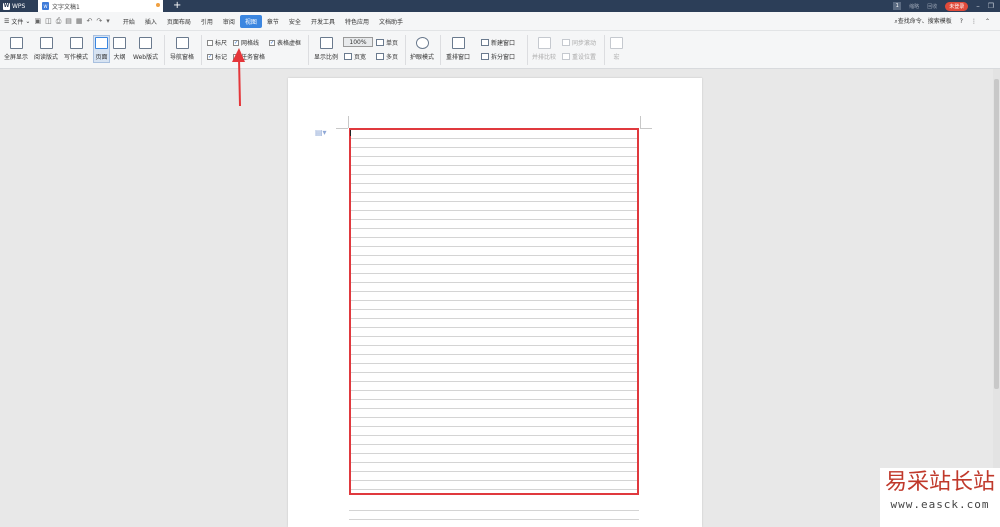 The width and height of the screenshot is (1000, 527). I want to click on zoom-button: 显示比例, so click(326, 49).